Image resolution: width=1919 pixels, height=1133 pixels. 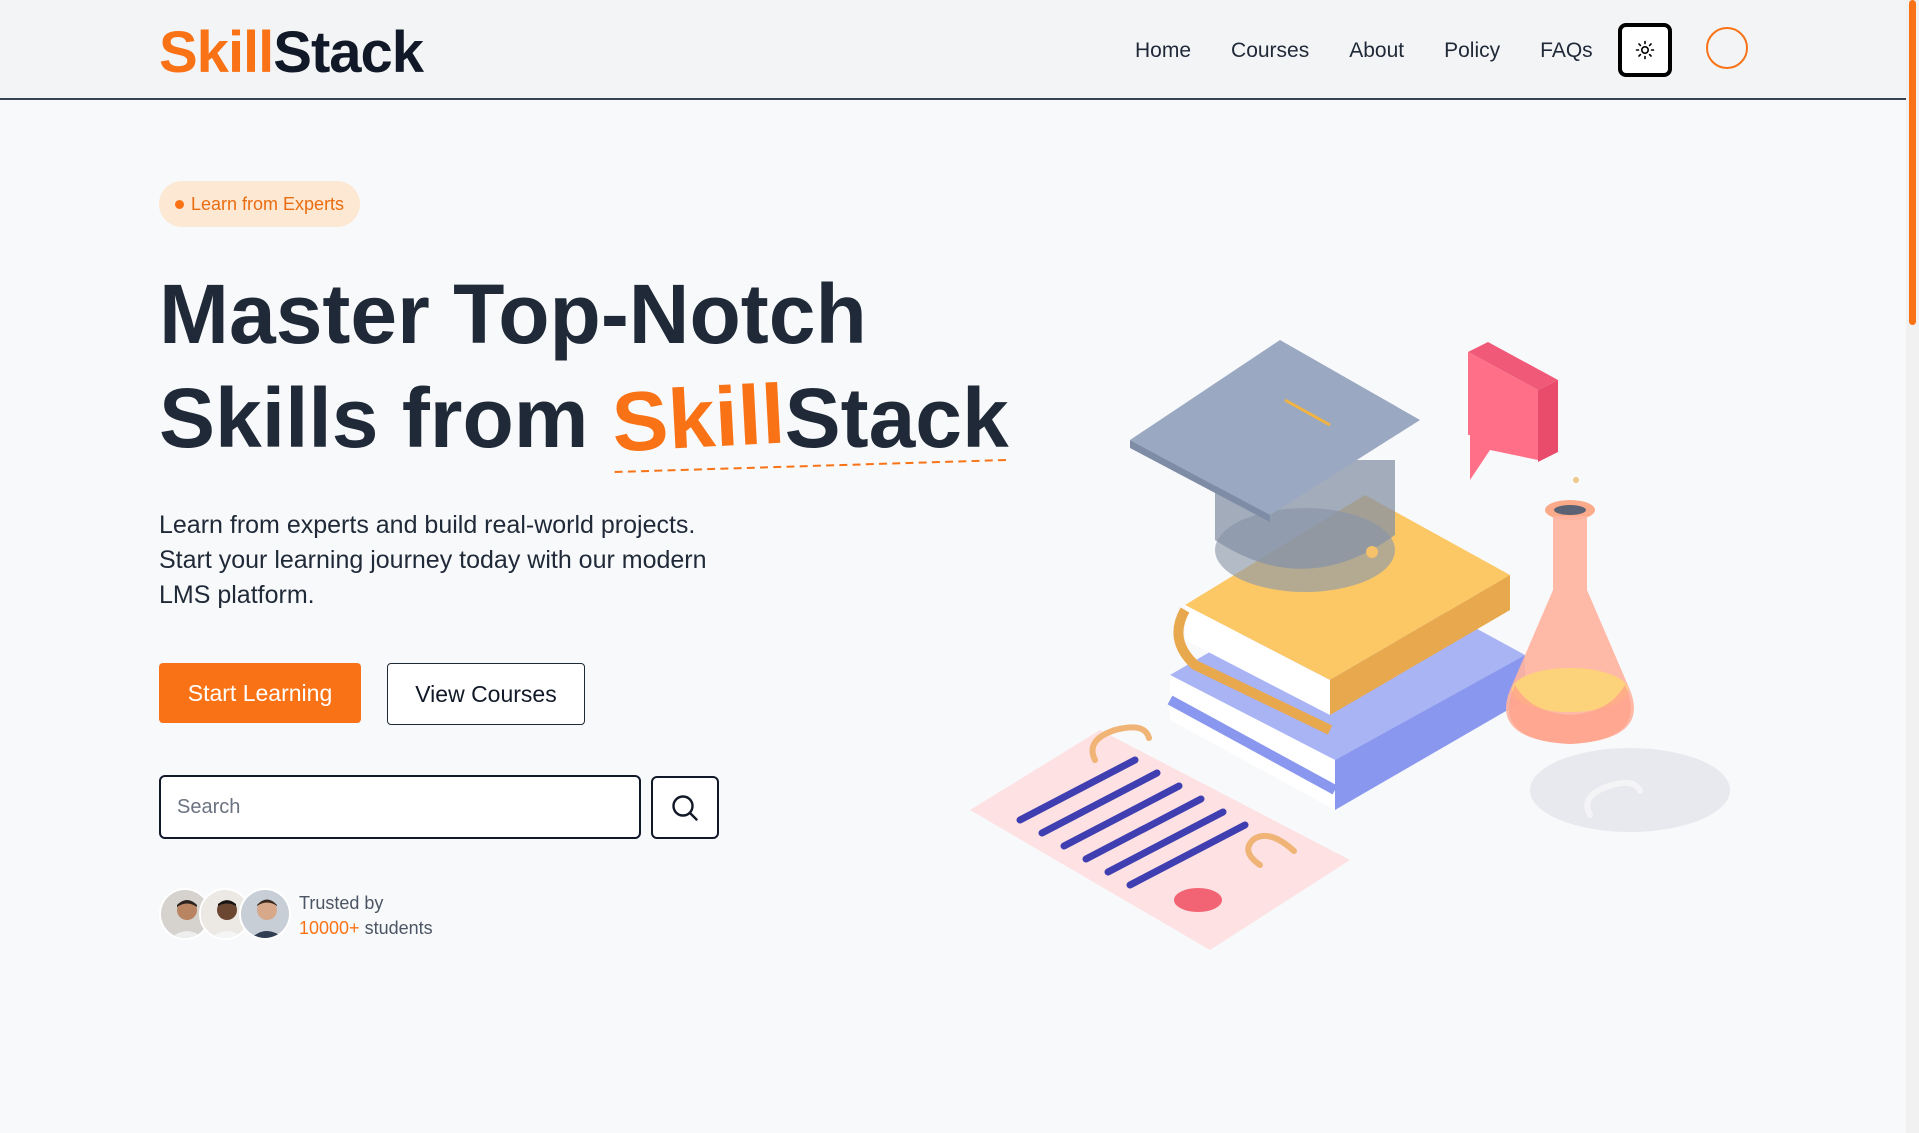 I want to click on trusted-by-label: Trusted by, so click(x=341, y=903).